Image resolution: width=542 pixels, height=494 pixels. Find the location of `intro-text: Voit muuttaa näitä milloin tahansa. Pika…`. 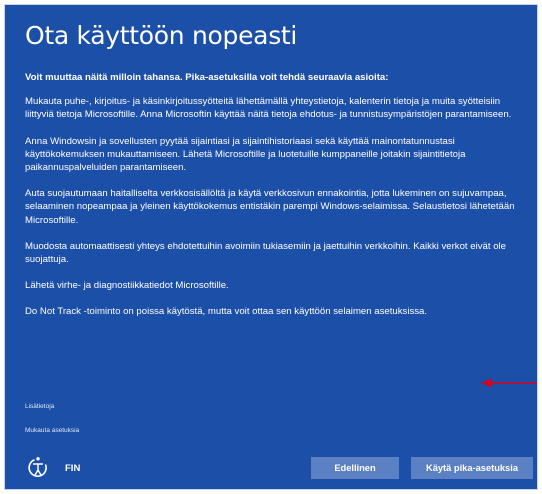

intro-text: Voit muuttaa näitä milloin tahansa. Pika… is located at coordinates (207, 77).